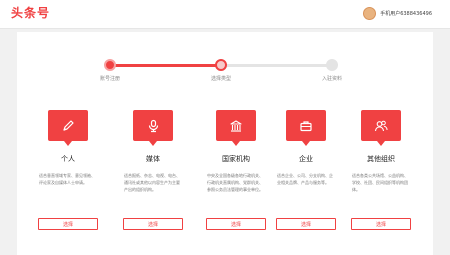 The image size is (450, 255). I want to click on step-dot-profile, so click(332, 65).